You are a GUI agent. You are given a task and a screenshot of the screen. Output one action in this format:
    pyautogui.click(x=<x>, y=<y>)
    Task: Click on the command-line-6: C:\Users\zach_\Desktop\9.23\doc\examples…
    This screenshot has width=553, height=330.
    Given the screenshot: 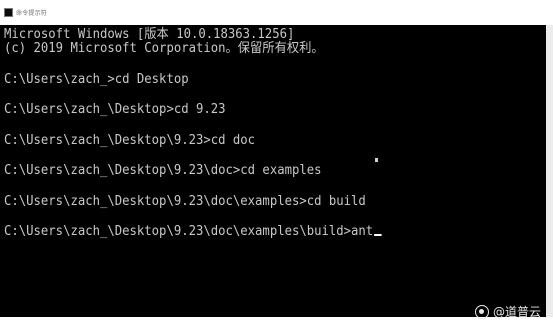 What is the action you would take?
    pyautogui.click(x=193, y=231)
    